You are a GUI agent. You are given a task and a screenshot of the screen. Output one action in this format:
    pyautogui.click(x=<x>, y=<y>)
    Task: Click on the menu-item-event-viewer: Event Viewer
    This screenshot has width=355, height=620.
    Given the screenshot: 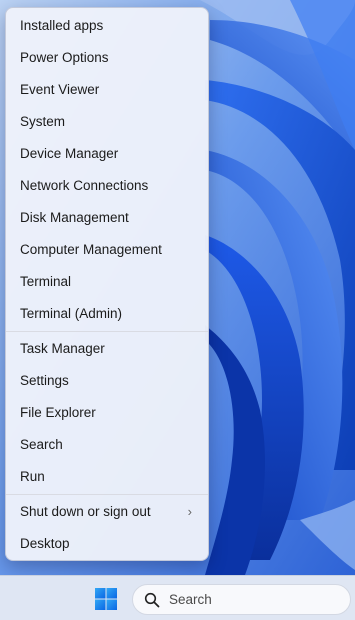 What is the action you would take?
    pyautogui.click(x=107, y=90)
    